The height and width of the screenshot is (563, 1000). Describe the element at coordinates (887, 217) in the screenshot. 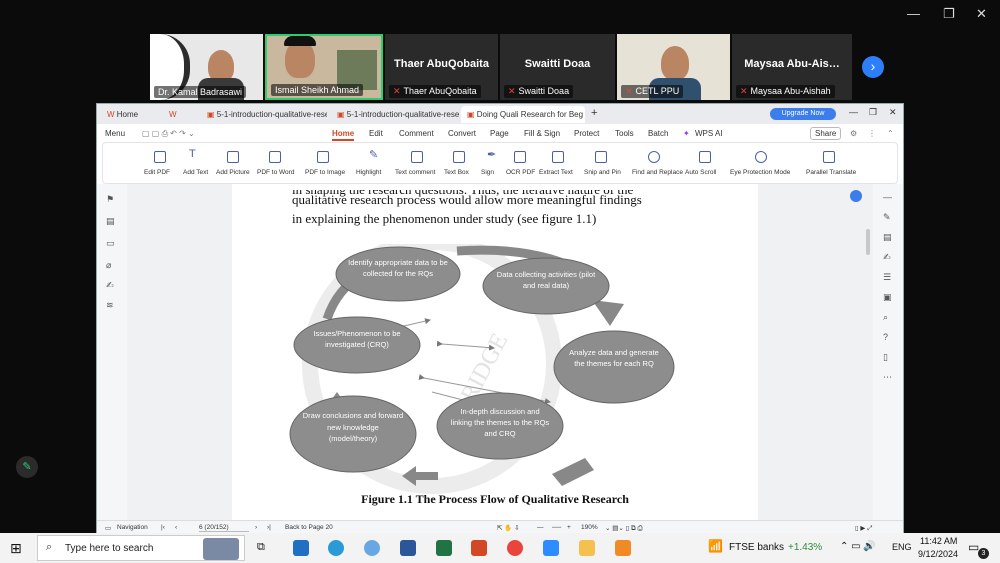

I see `edit-icon: ✎` at that location.